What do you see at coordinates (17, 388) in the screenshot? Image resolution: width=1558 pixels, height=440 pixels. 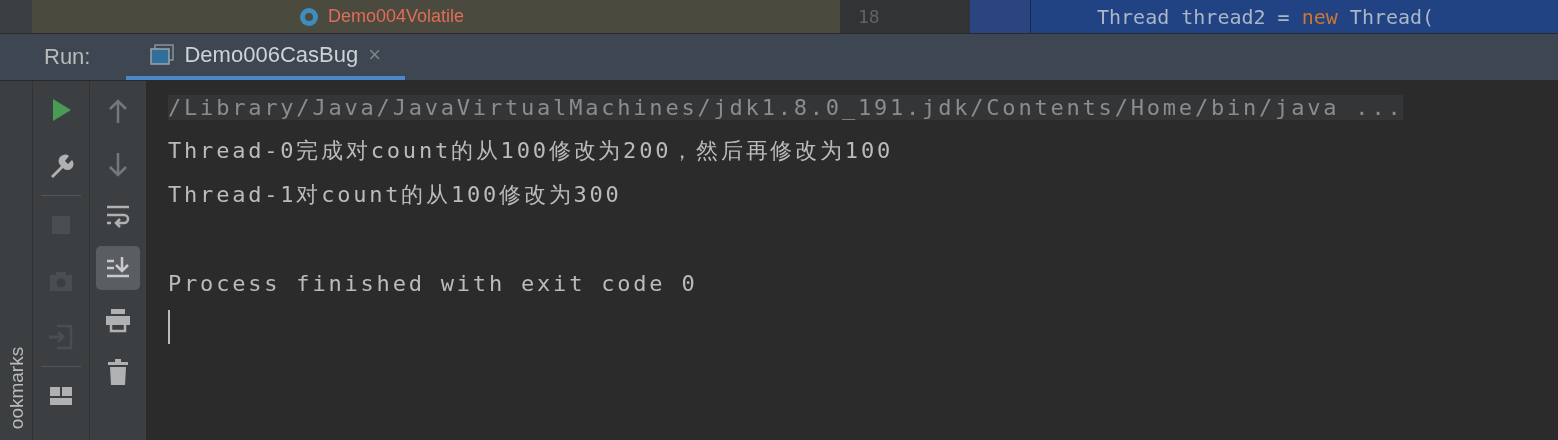 I see `bookmarks-tab: ookmarks` at bounding box center [17, 388].